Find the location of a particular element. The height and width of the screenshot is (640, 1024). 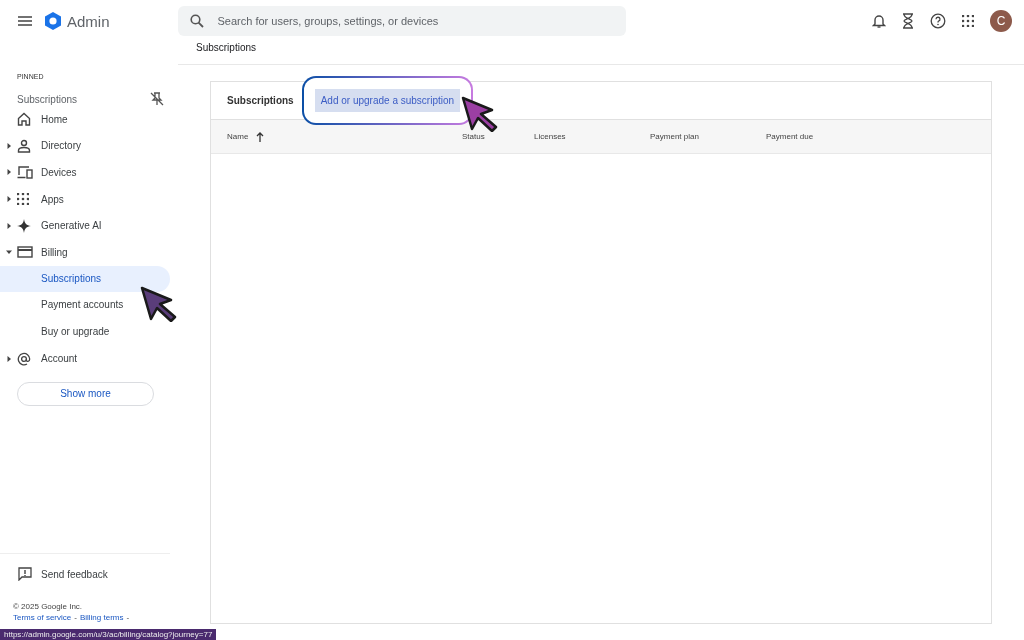

app-title: Admin is located at coordinates (88, 21).